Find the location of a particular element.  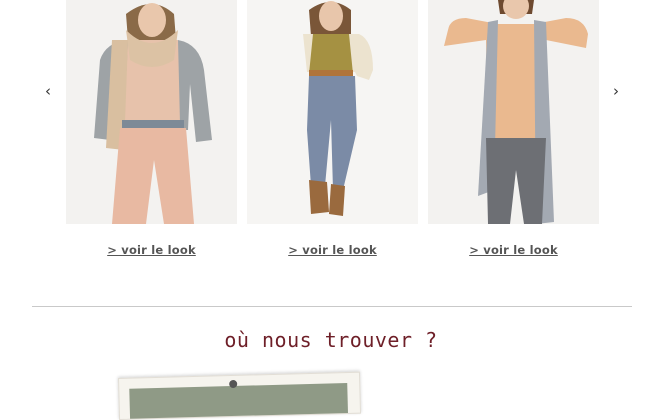

chevron-right-icon: › is located at coordinates (616, 91).